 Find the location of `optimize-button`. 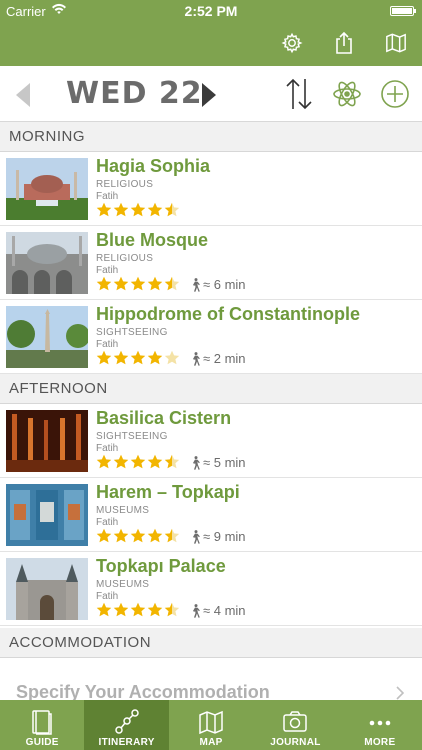

optimize-button is located at coordinates (347, 94).